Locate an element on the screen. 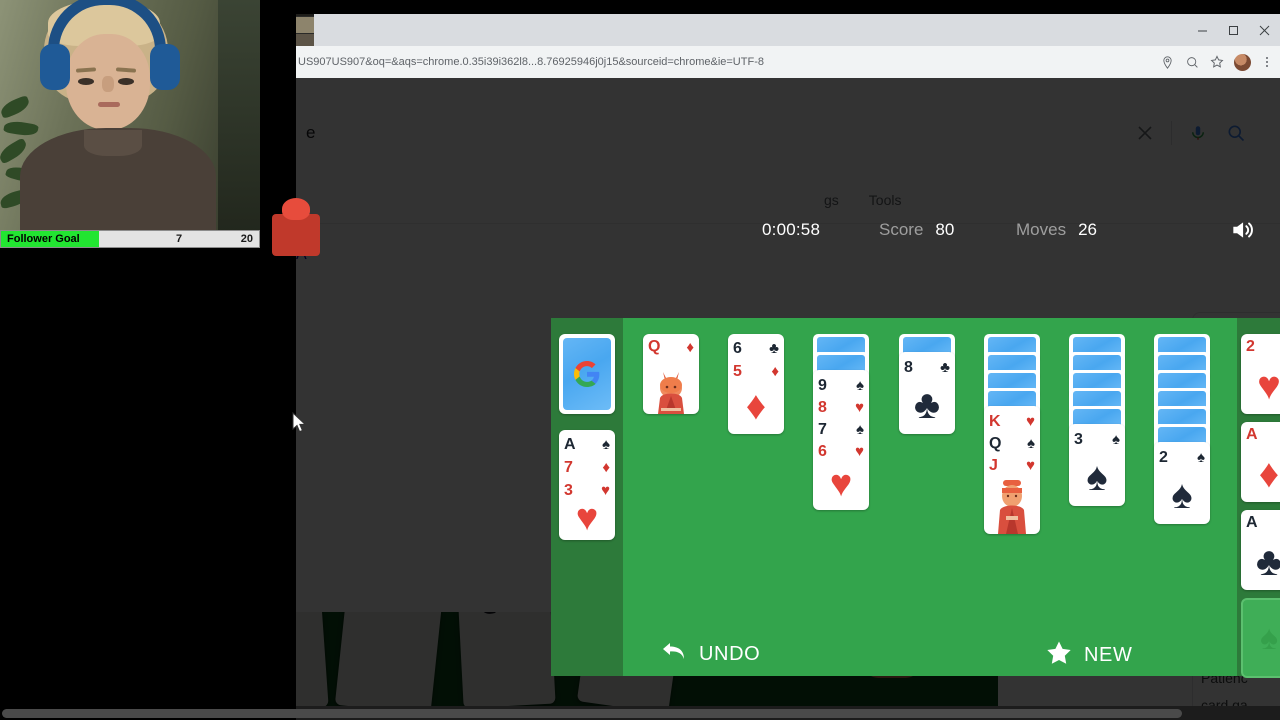 Image resolution: width=1280 pixels, height=720 pixels. card-back-pattern is located at coordinates (587, 374).